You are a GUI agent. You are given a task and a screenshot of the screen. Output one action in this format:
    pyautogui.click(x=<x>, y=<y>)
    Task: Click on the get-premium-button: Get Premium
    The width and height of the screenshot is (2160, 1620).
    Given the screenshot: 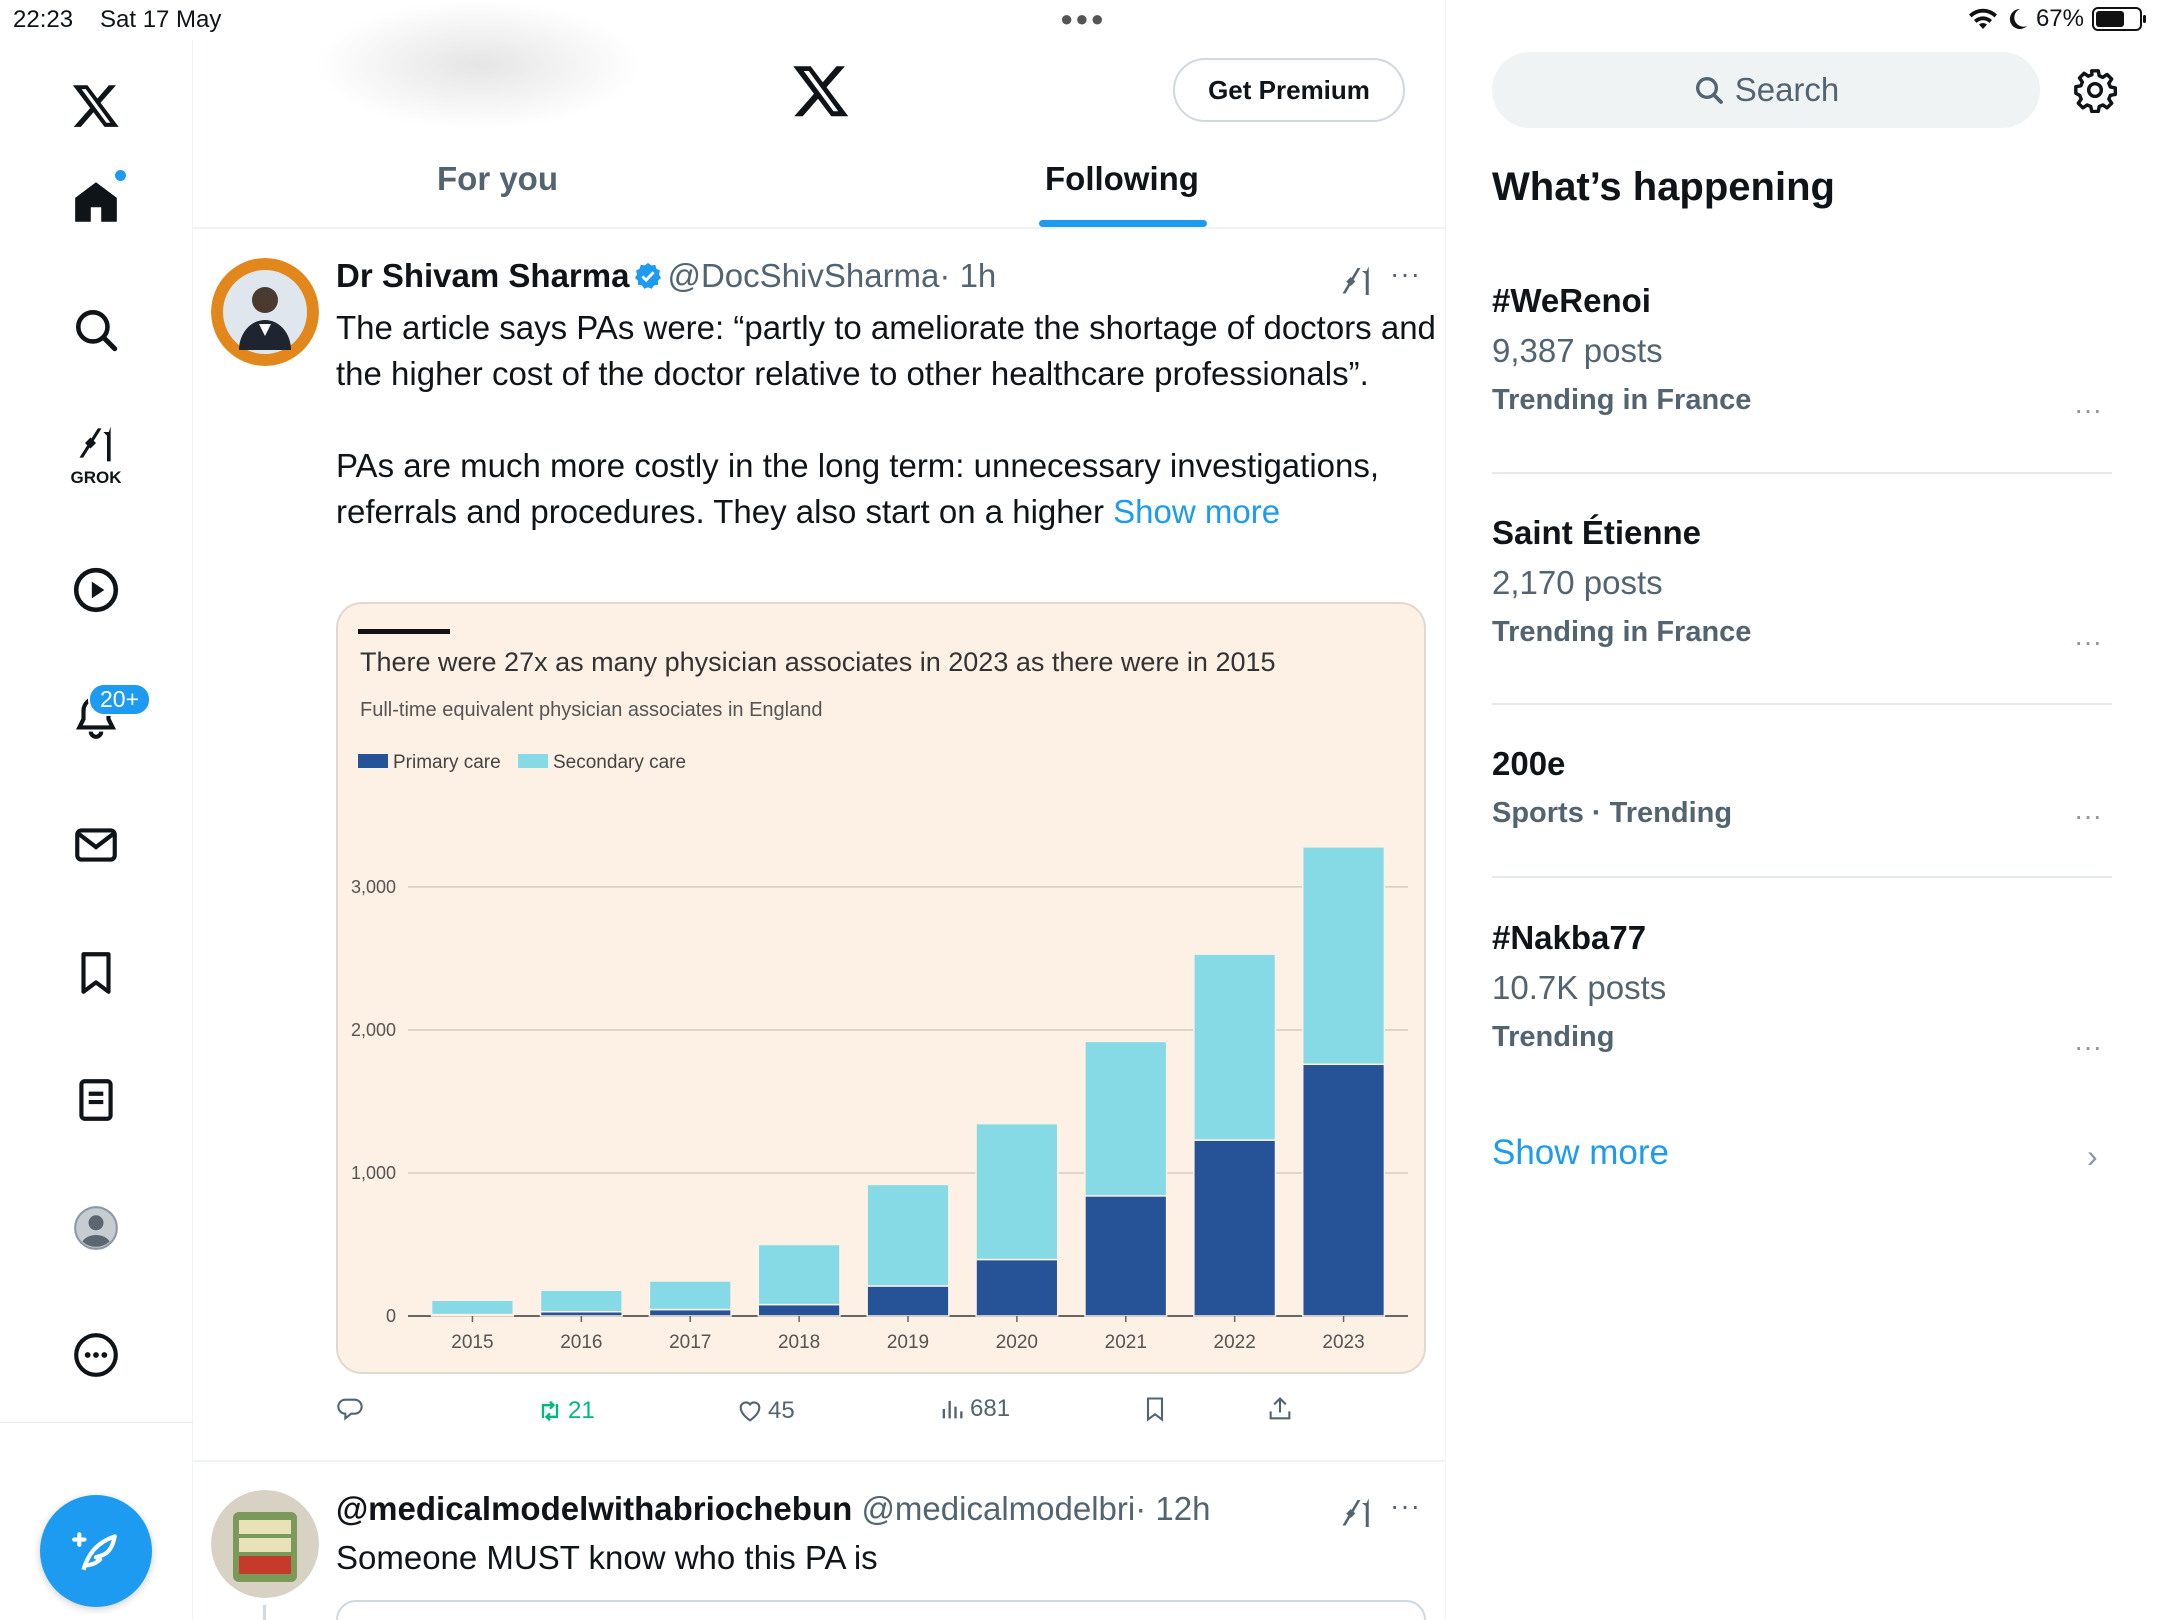 What is the action you would take?
    pyautogui.click(x=1289, y=90)
    